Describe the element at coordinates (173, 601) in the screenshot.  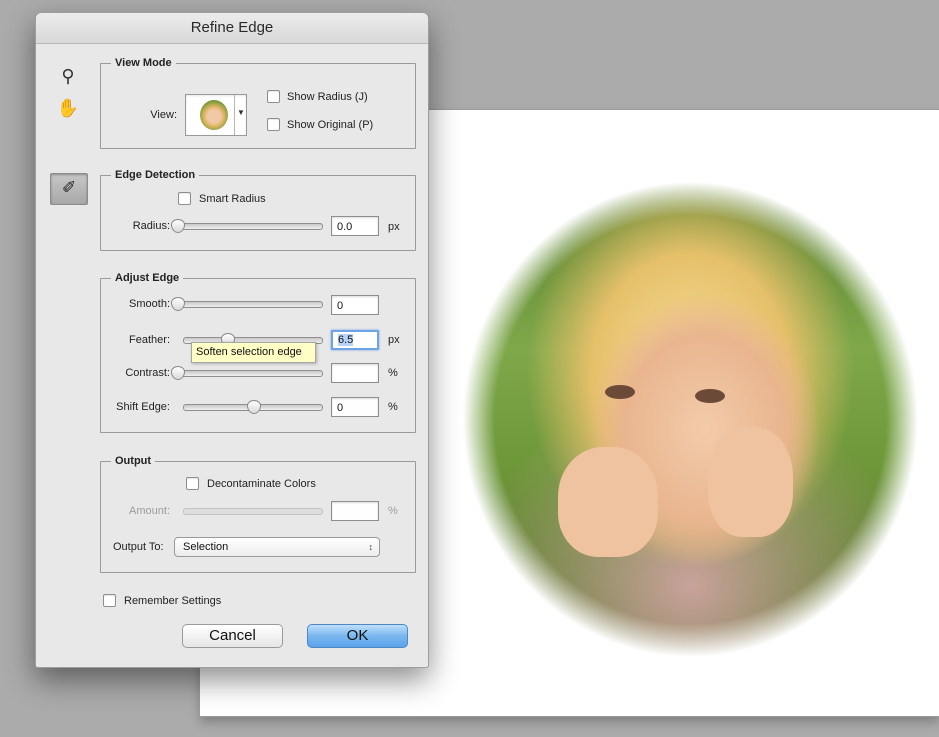
I see `remember-settings-label: Remember Settings` at that location.